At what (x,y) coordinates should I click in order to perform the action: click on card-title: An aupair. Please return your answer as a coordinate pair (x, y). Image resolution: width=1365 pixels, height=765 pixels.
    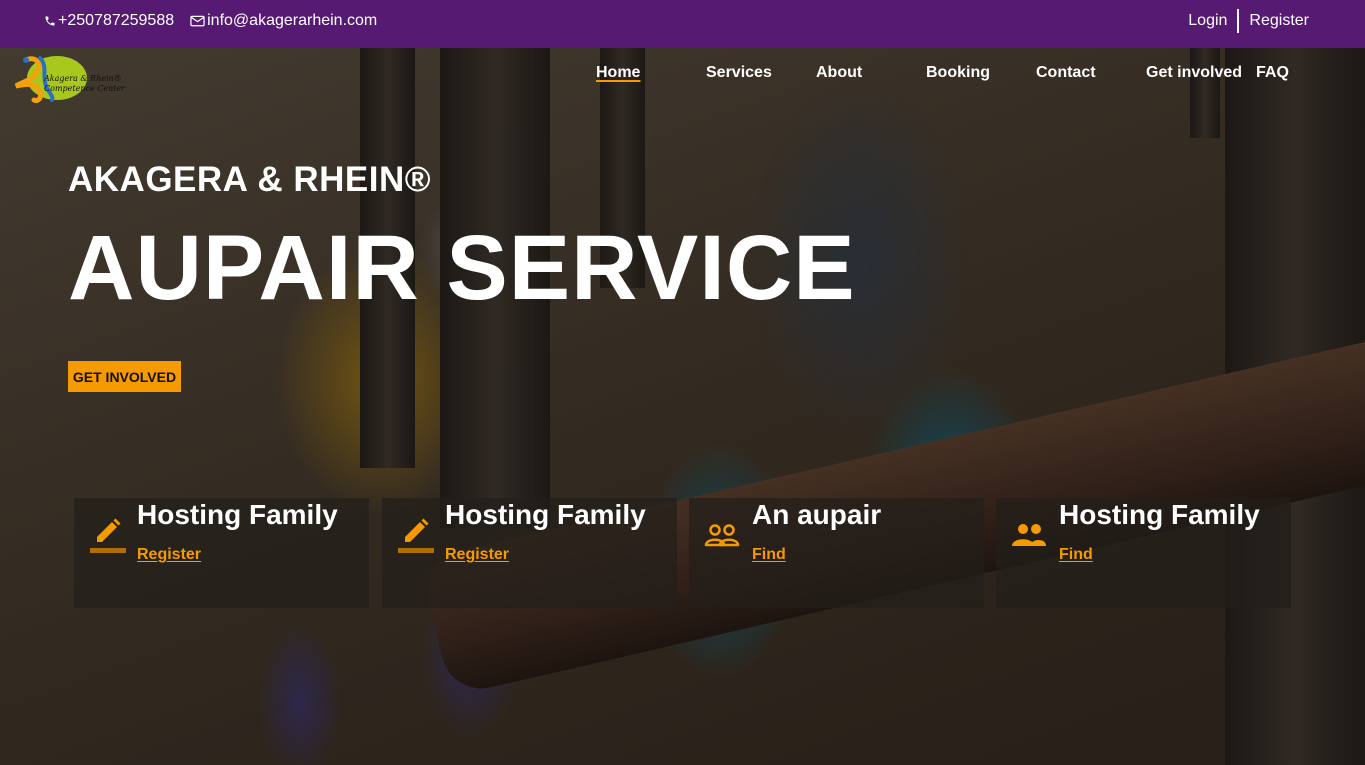
    Looking at the image, I should click on (817, 514).